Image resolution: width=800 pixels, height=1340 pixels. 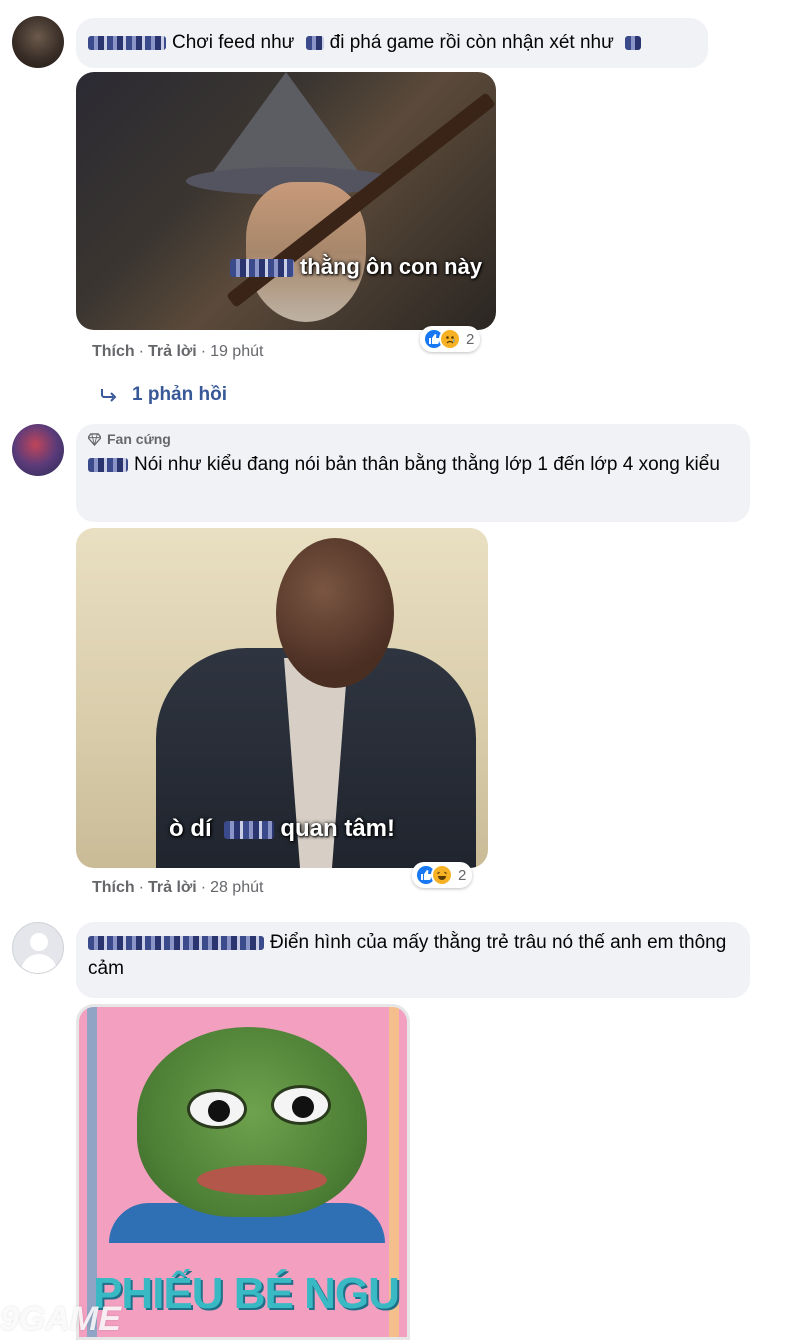 I want to click on sad-reaction-icon, so click(x=450, y=339).